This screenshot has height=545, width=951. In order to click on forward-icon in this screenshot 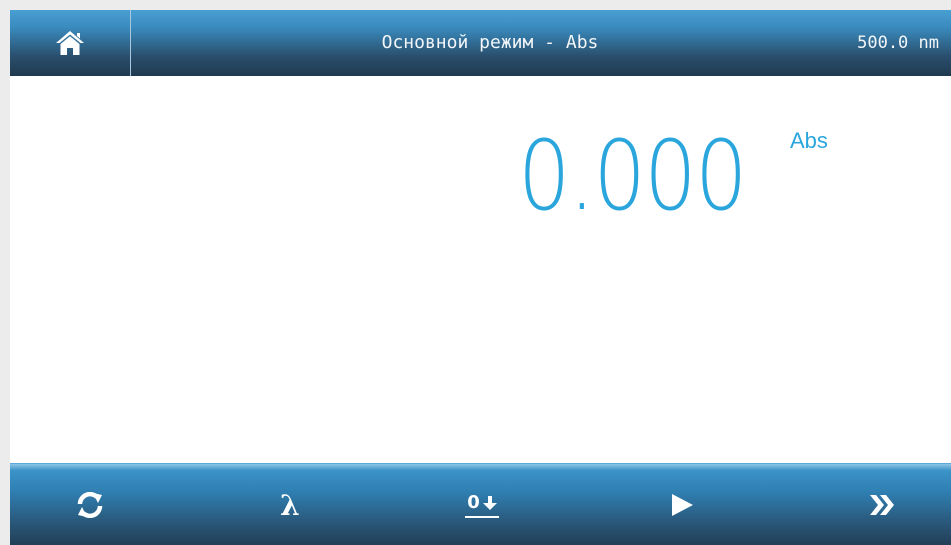, I will do `click(882, 505)`.